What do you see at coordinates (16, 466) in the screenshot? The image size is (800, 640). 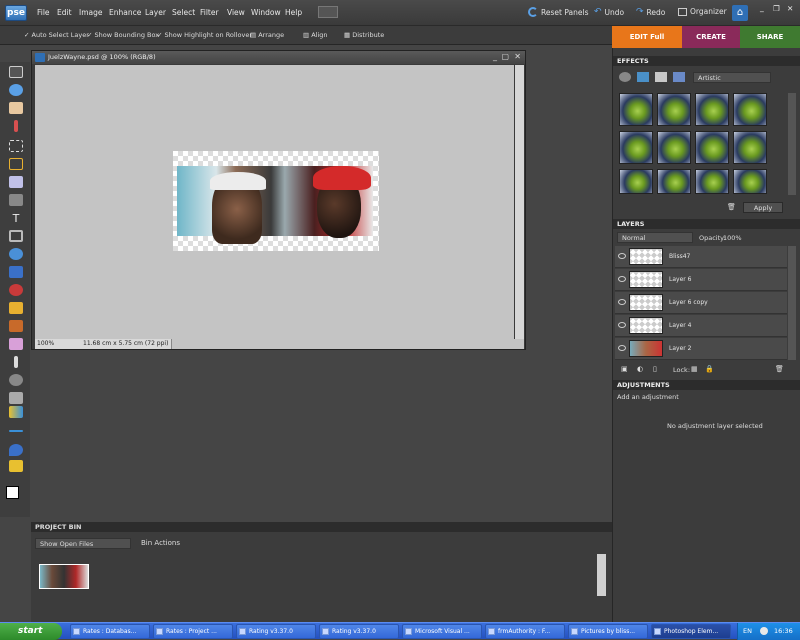 I see `sponge-tool-icon` at bounding box center [16, 466].